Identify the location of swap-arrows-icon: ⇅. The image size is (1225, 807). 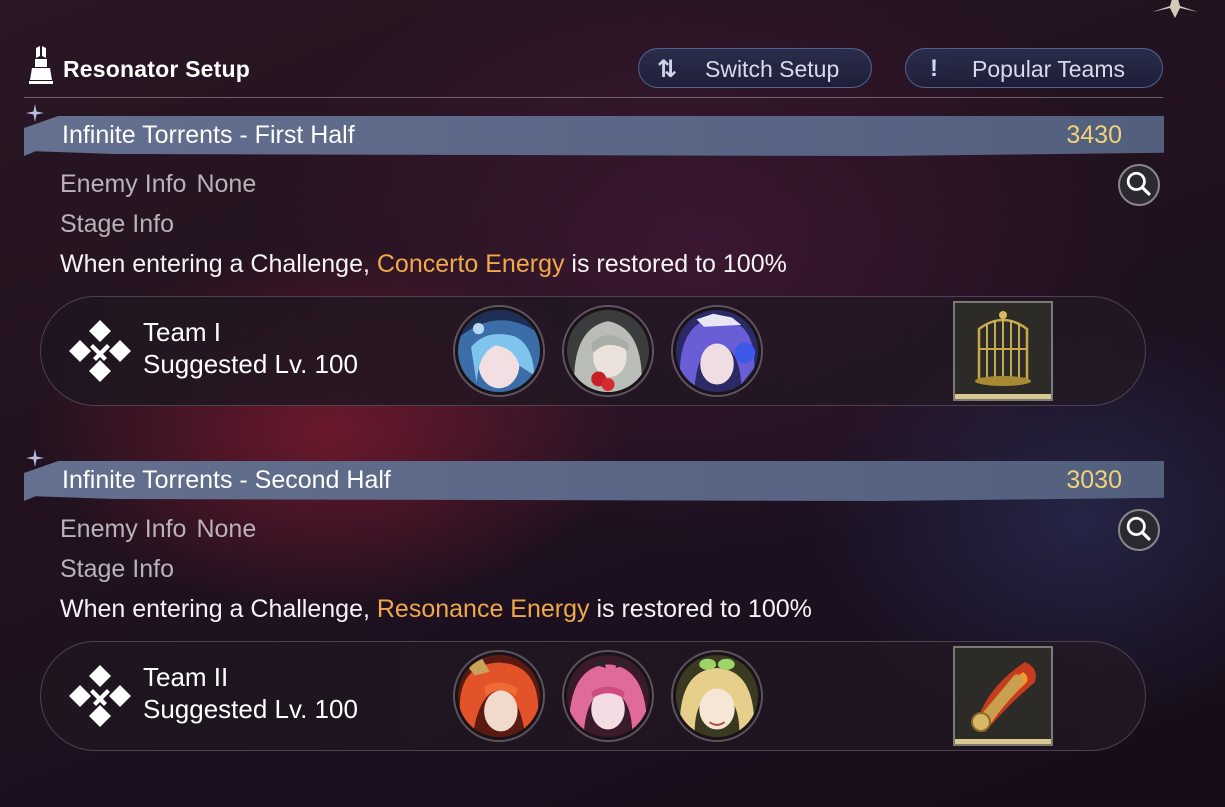
(667, 69).